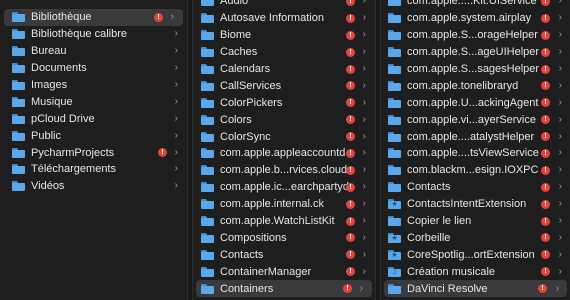  I want to click on folder-row: Musique ›, so click(93, 101).